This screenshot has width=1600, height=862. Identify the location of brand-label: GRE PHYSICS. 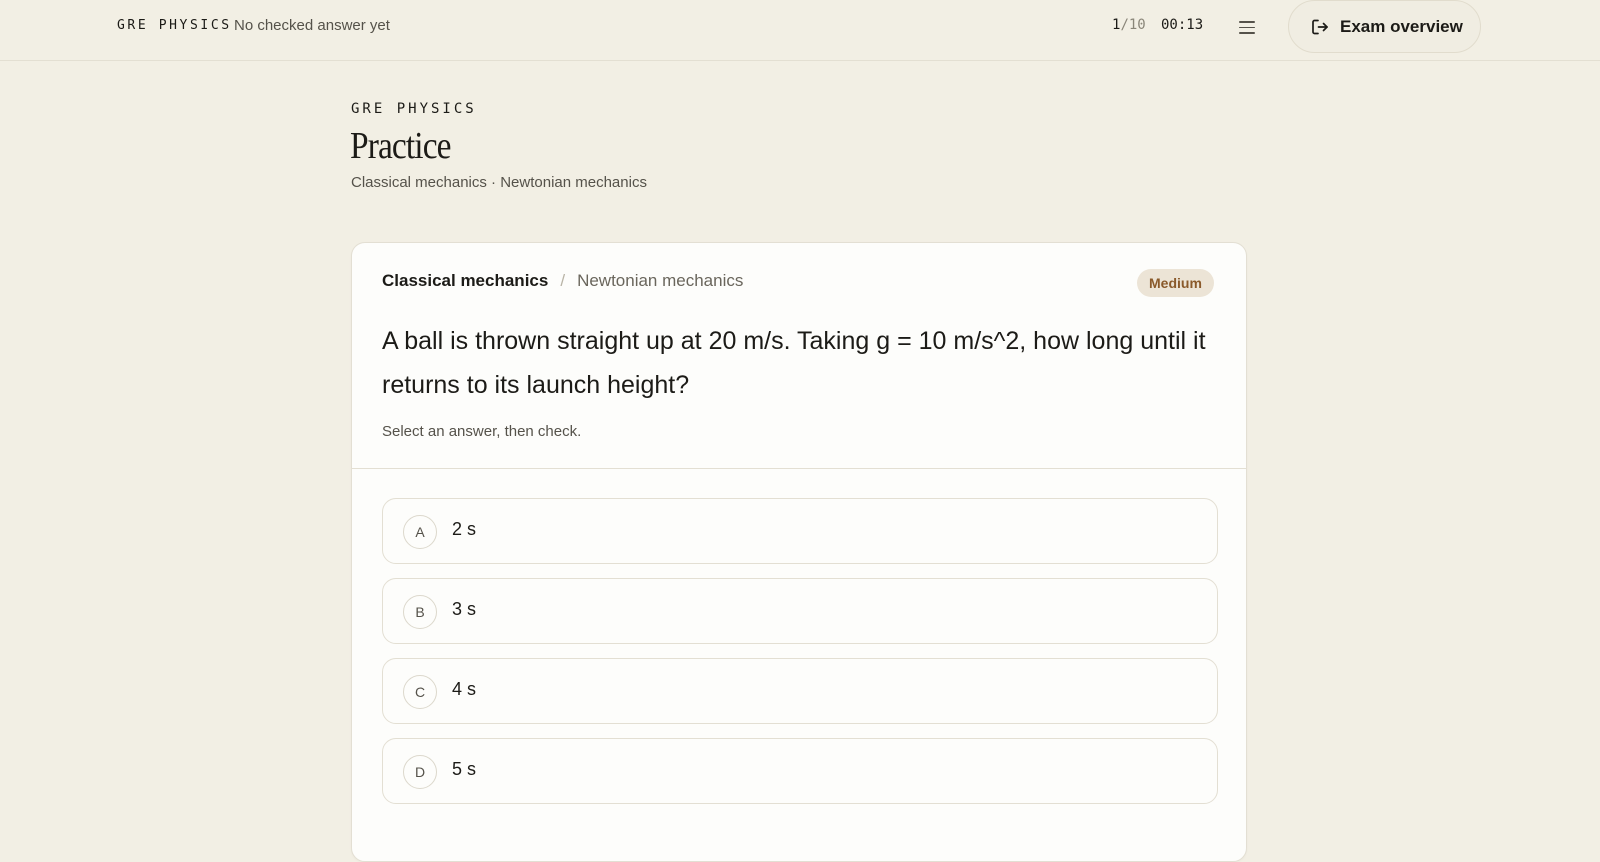
(174, 25).